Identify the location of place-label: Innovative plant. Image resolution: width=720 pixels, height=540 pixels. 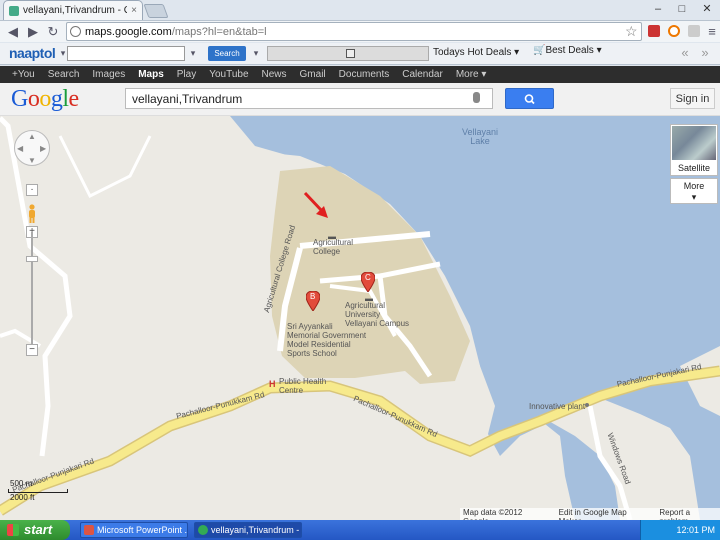
(557, 406).